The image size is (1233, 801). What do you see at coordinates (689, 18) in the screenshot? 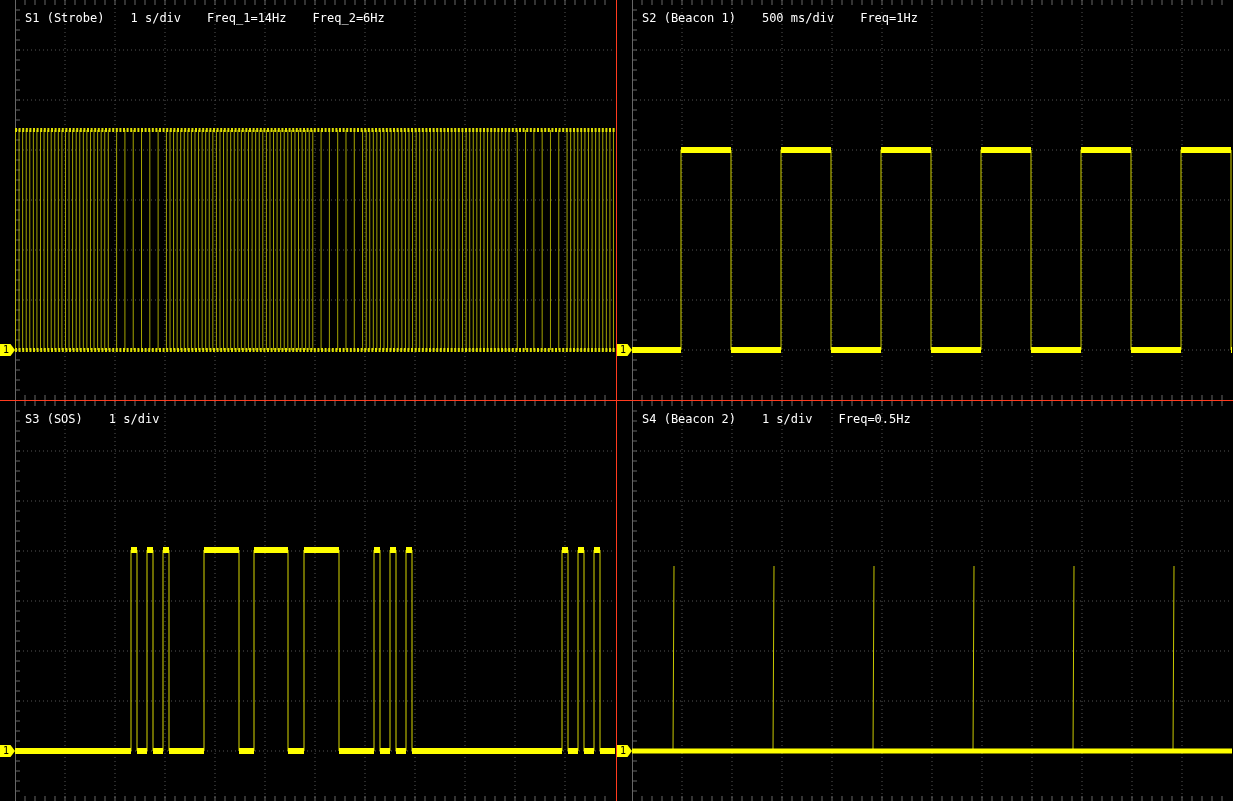
I see `channel-title: S2 (Beacon 1)` at bounding box center [689, 18].